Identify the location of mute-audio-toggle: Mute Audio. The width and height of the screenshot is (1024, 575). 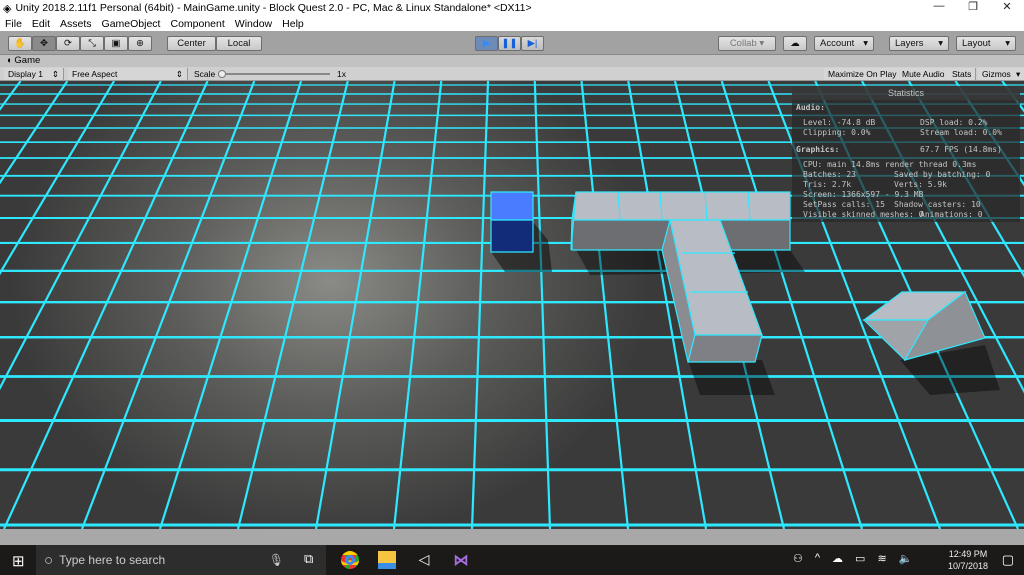
(924, 74).